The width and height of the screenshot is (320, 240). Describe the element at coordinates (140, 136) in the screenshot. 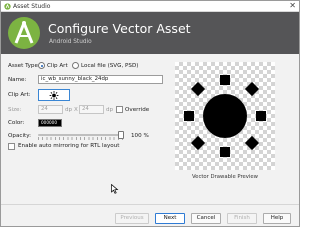

I see `opacity-value: 100 %` at that location.